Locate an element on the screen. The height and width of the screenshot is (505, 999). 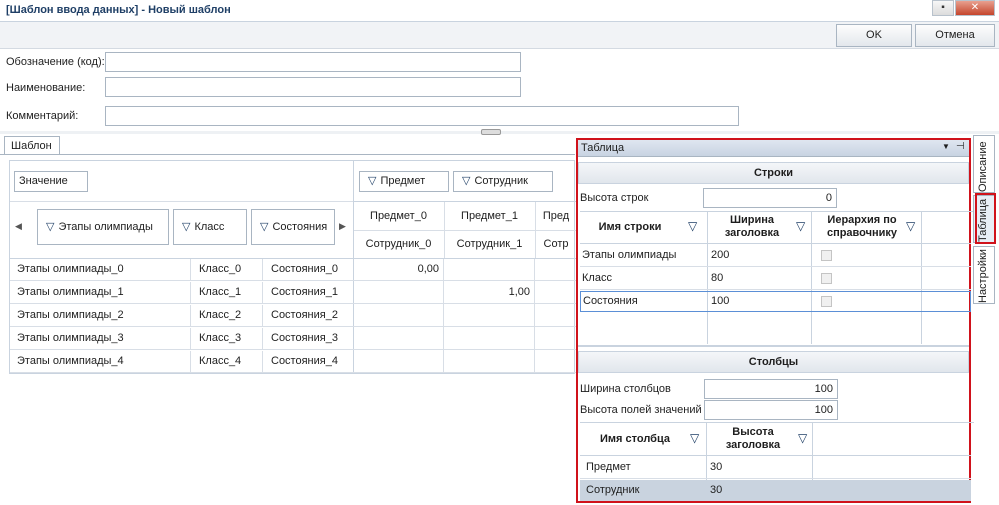
pin-icon: ⊣ is located at coordinates (960, 146).